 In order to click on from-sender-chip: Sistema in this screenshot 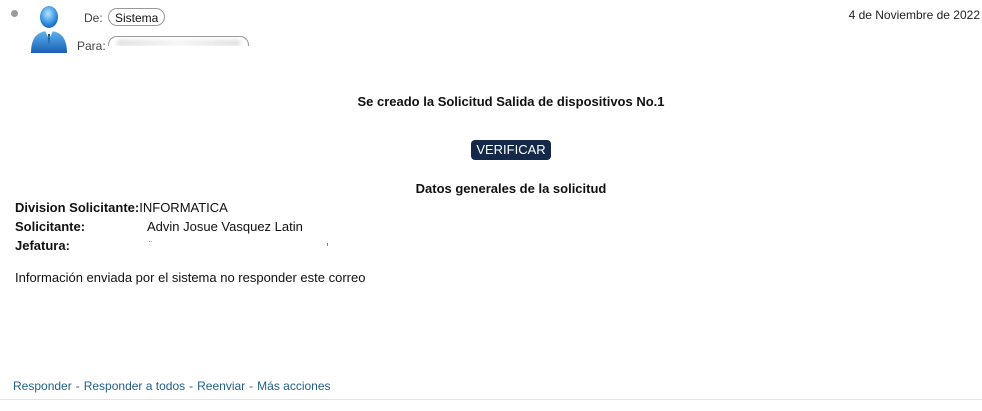, I will do `click(137, 17)`.